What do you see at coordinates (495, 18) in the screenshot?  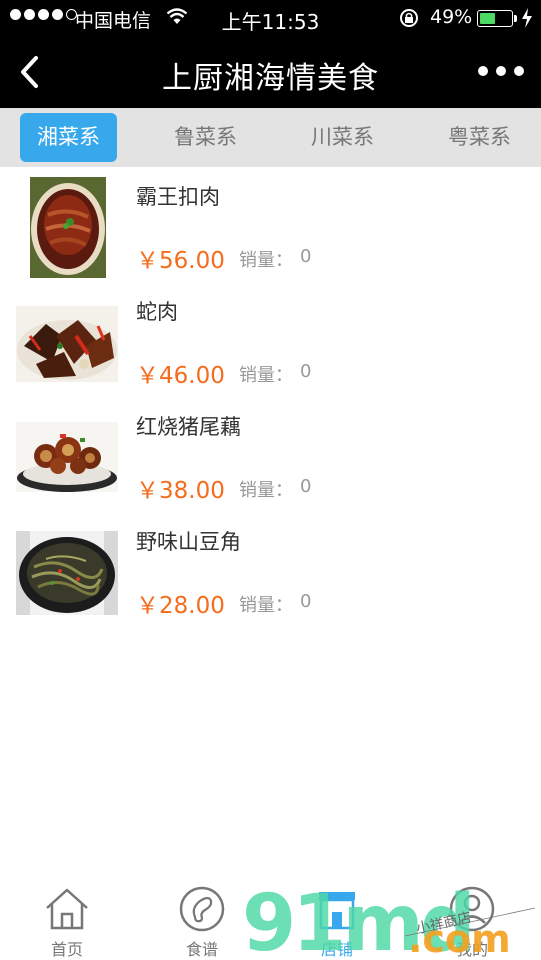 I see `battery-icon` at bounding box center [495, 18].